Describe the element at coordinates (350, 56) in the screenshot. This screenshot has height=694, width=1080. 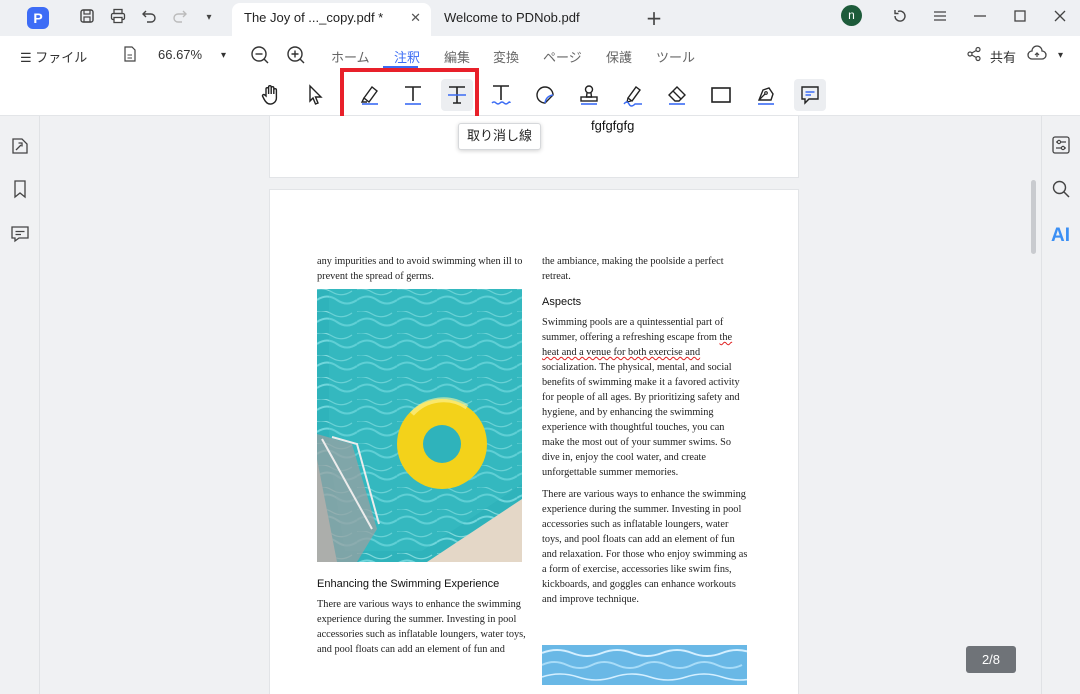
I see `tab-home: ホーム` at that location.